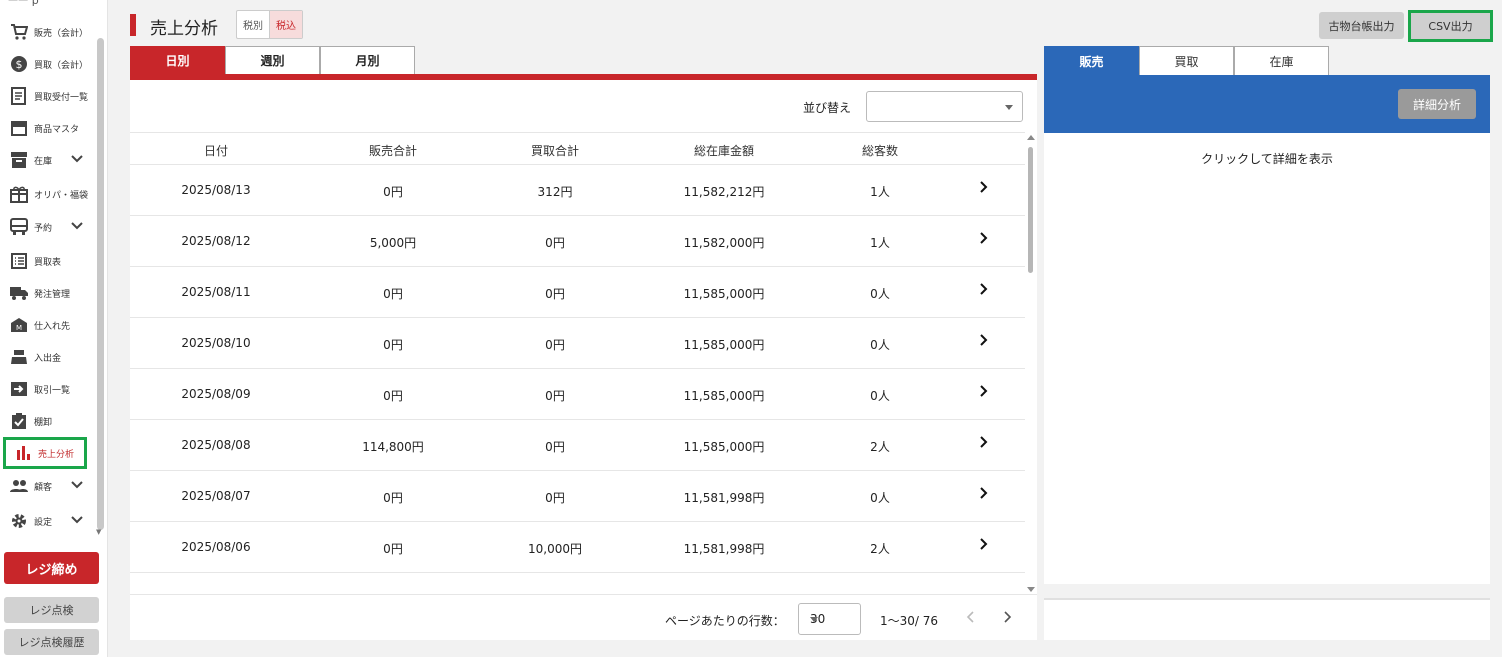 The width and height of the screenshot is (1502, 657). What do you see at coordinates (48, 96) in the screenshot?
I see `sidebar-item-purchase-list: 買取受付一覧` at bounding box center [48, 96].